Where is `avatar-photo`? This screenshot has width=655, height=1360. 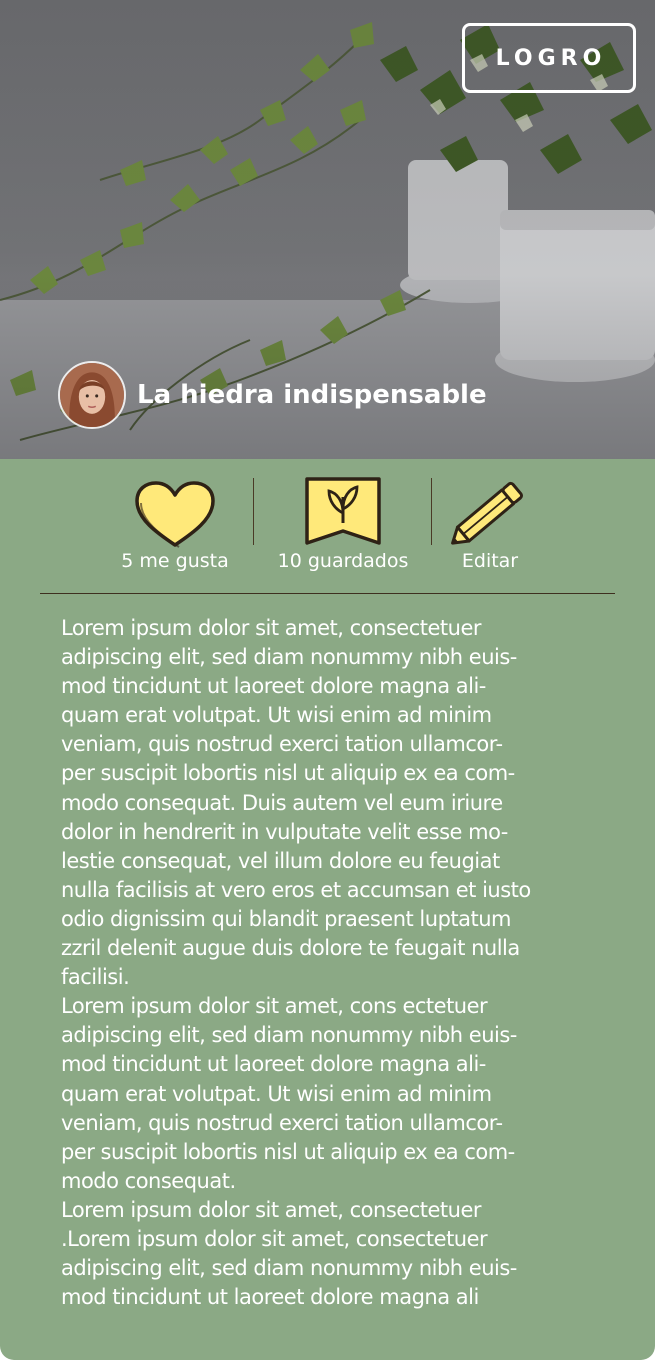
avatar-photo is located at coordinates (92, 395).